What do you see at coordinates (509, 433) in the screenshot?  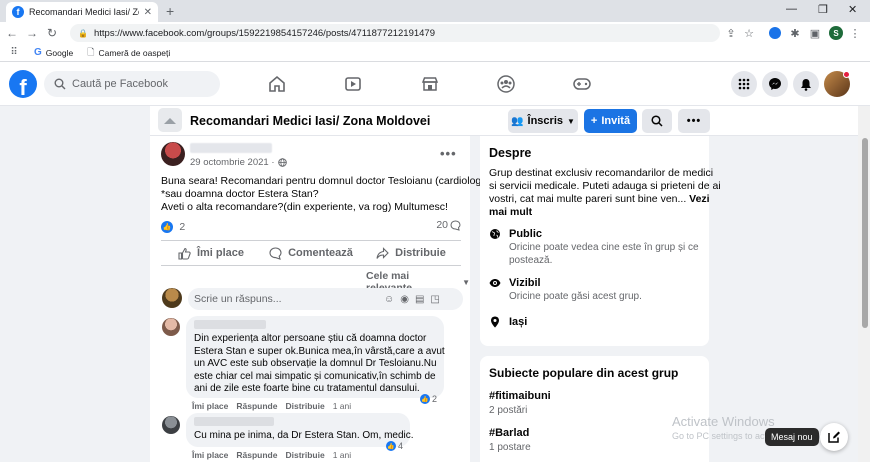 I see `topic-tag: #Barlad` at bounding box center [509, 433].